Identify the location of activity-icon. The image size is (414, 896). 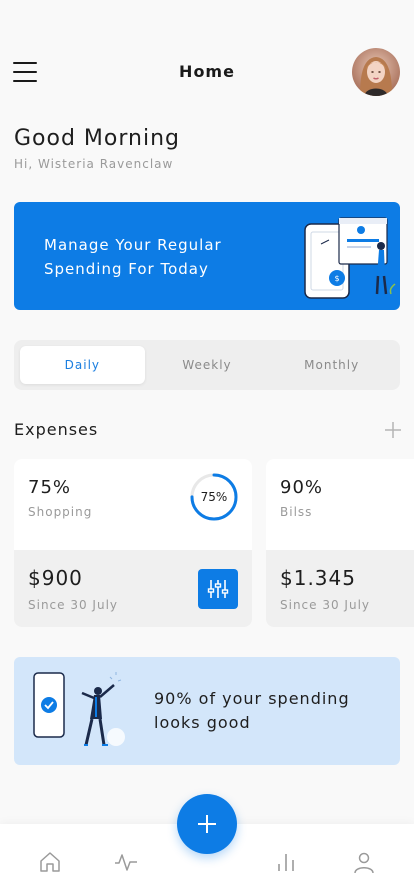
(126, 862).